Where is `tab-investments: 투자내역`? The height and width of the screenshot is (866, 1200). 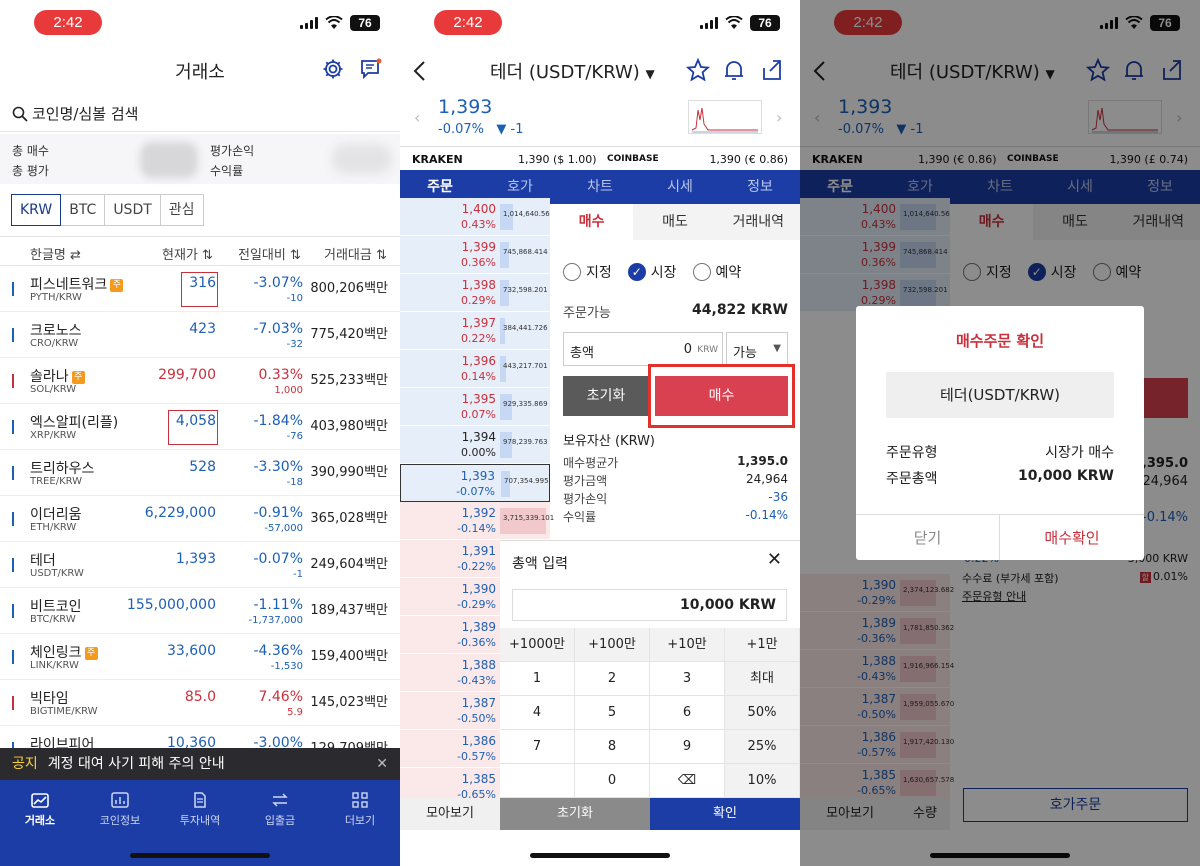 tab-investments: 투자내역 is located at coordinates (200, 810).